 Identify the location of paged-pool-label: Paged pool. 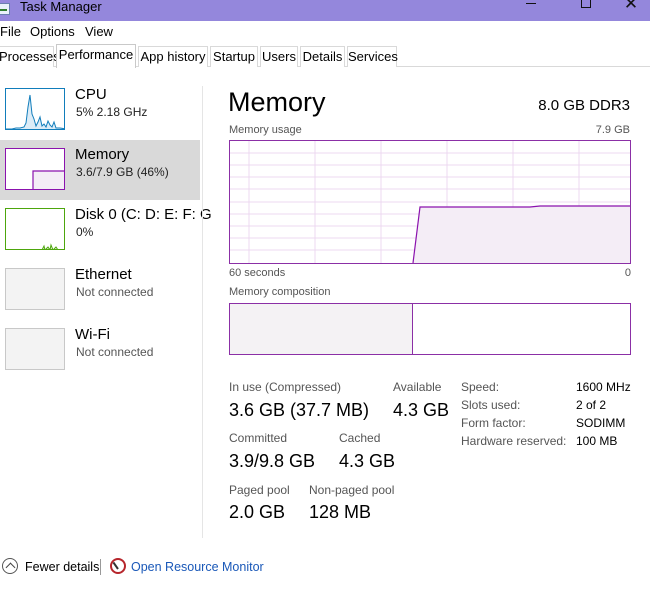
(259, 490).